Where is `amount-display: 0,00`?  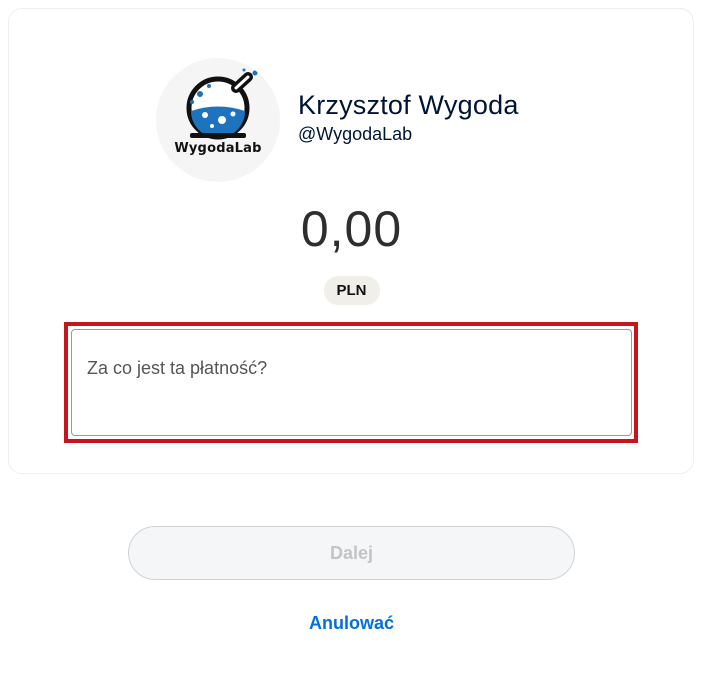 amount-display: 0,00 is located at coordinates (351, 229).